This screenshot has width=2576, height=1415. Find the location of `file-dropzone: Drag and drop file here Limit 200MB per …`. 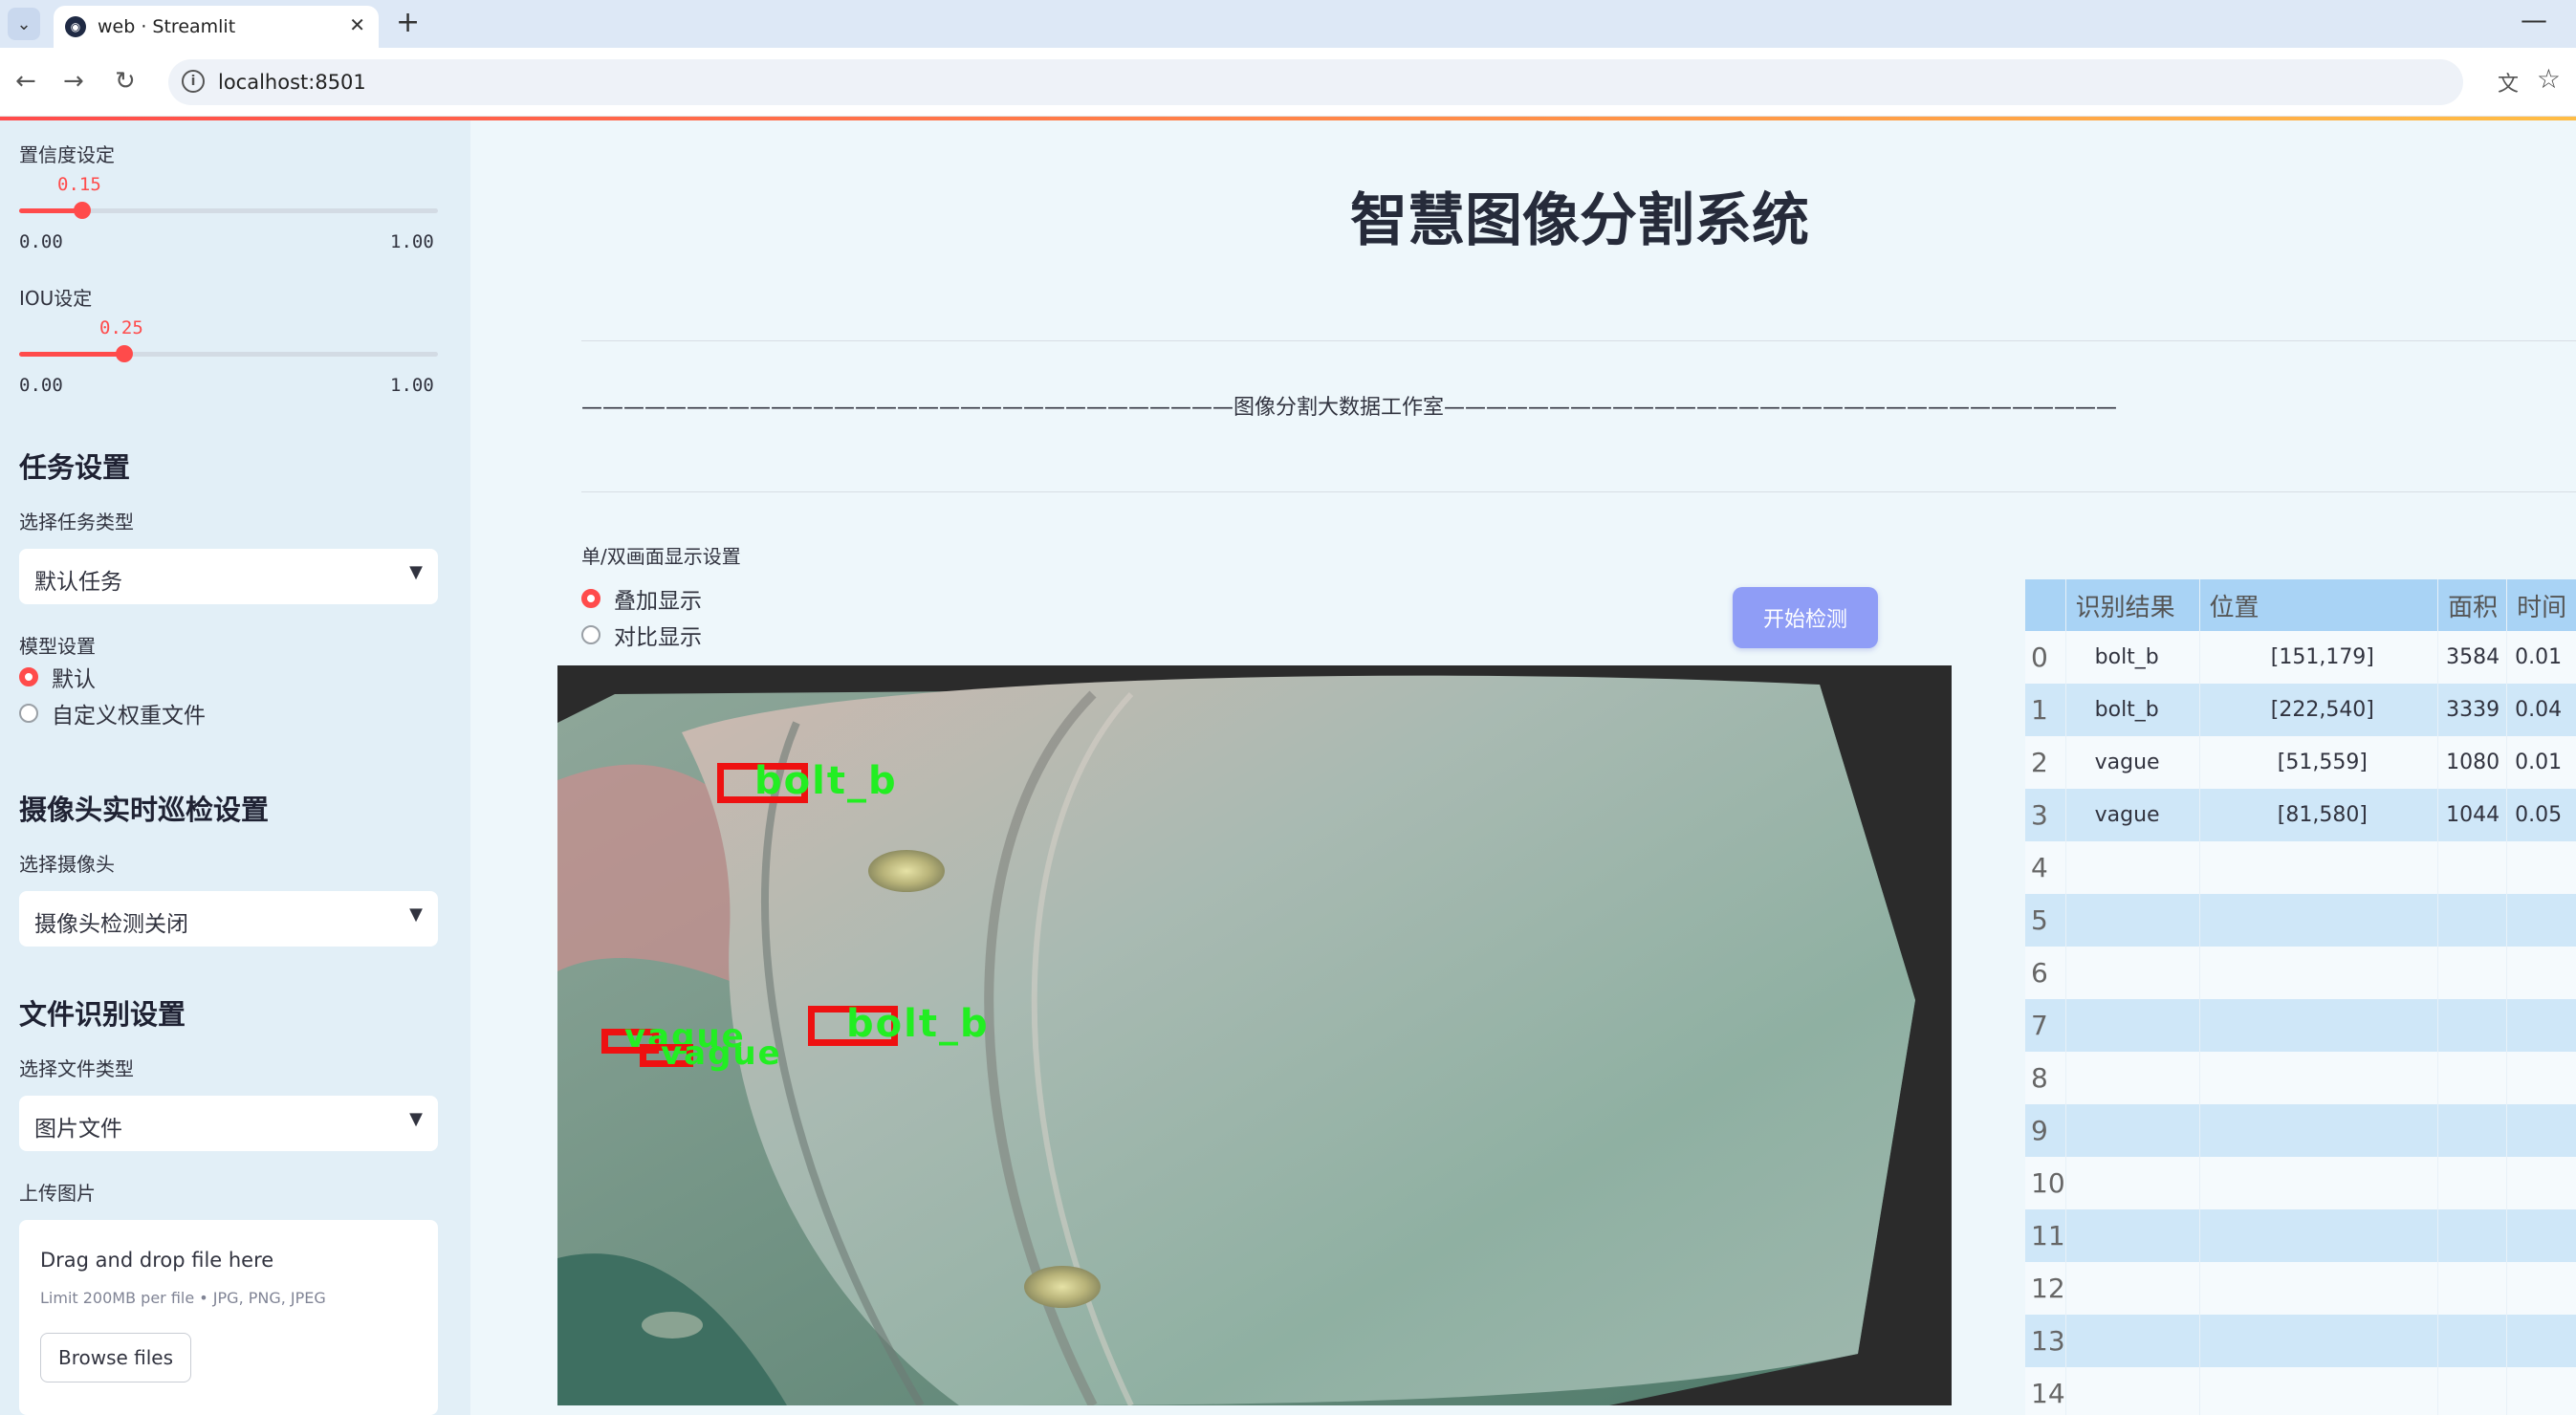

file-dropzone: Drag and drop file here Limit 200MB per … is located at coordinates (228, 1317).